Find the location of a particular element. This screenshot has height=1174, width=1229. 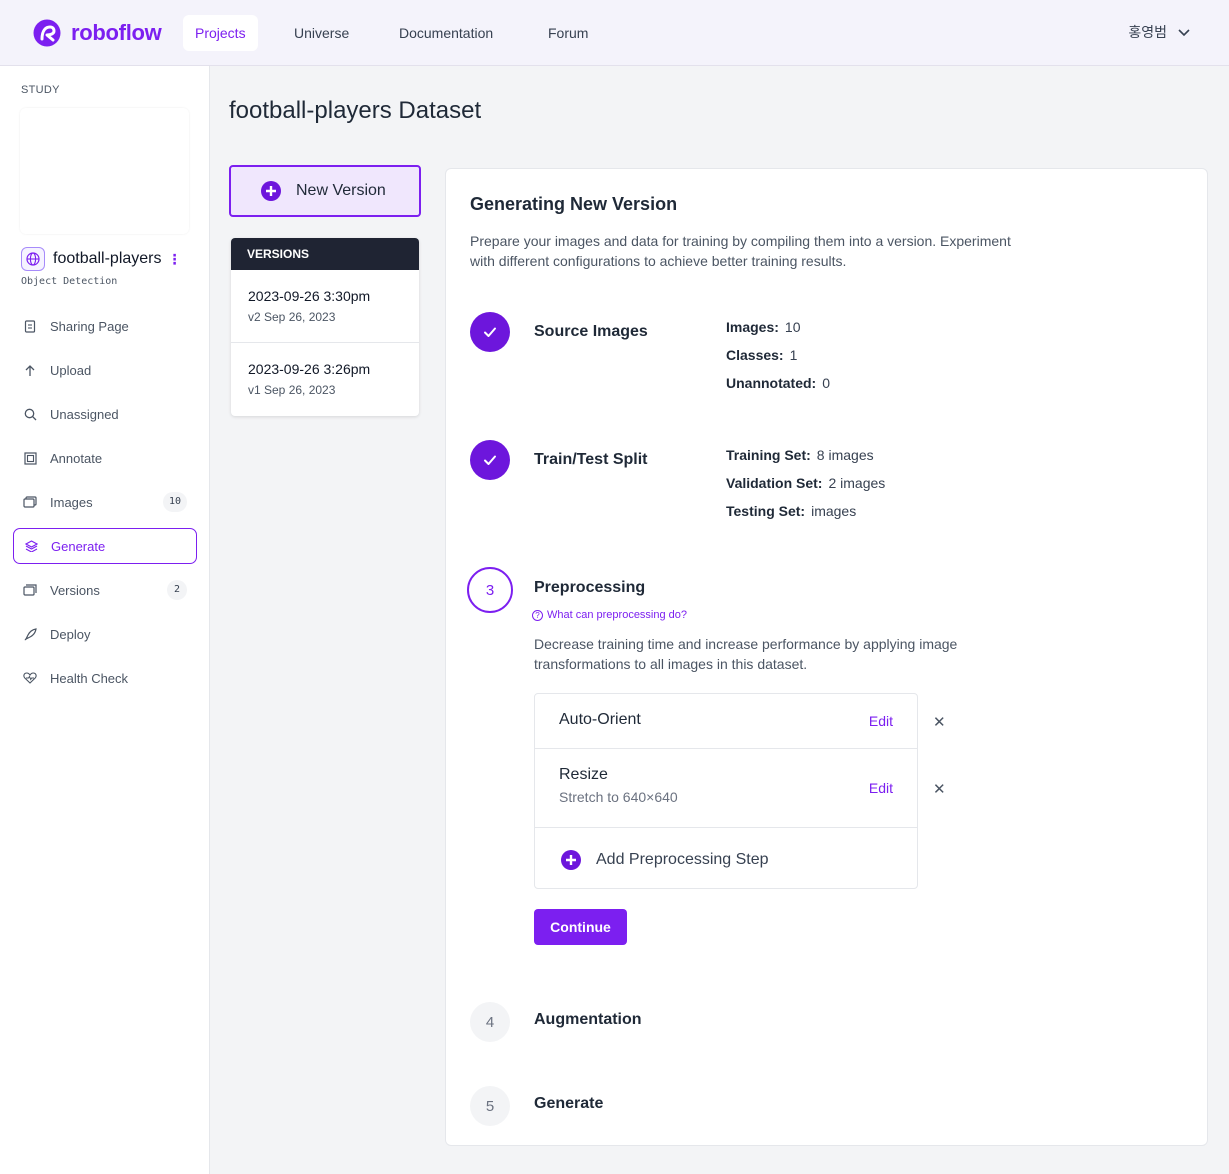

panel-title: Generating New Version is located at coordinates (574, 204).